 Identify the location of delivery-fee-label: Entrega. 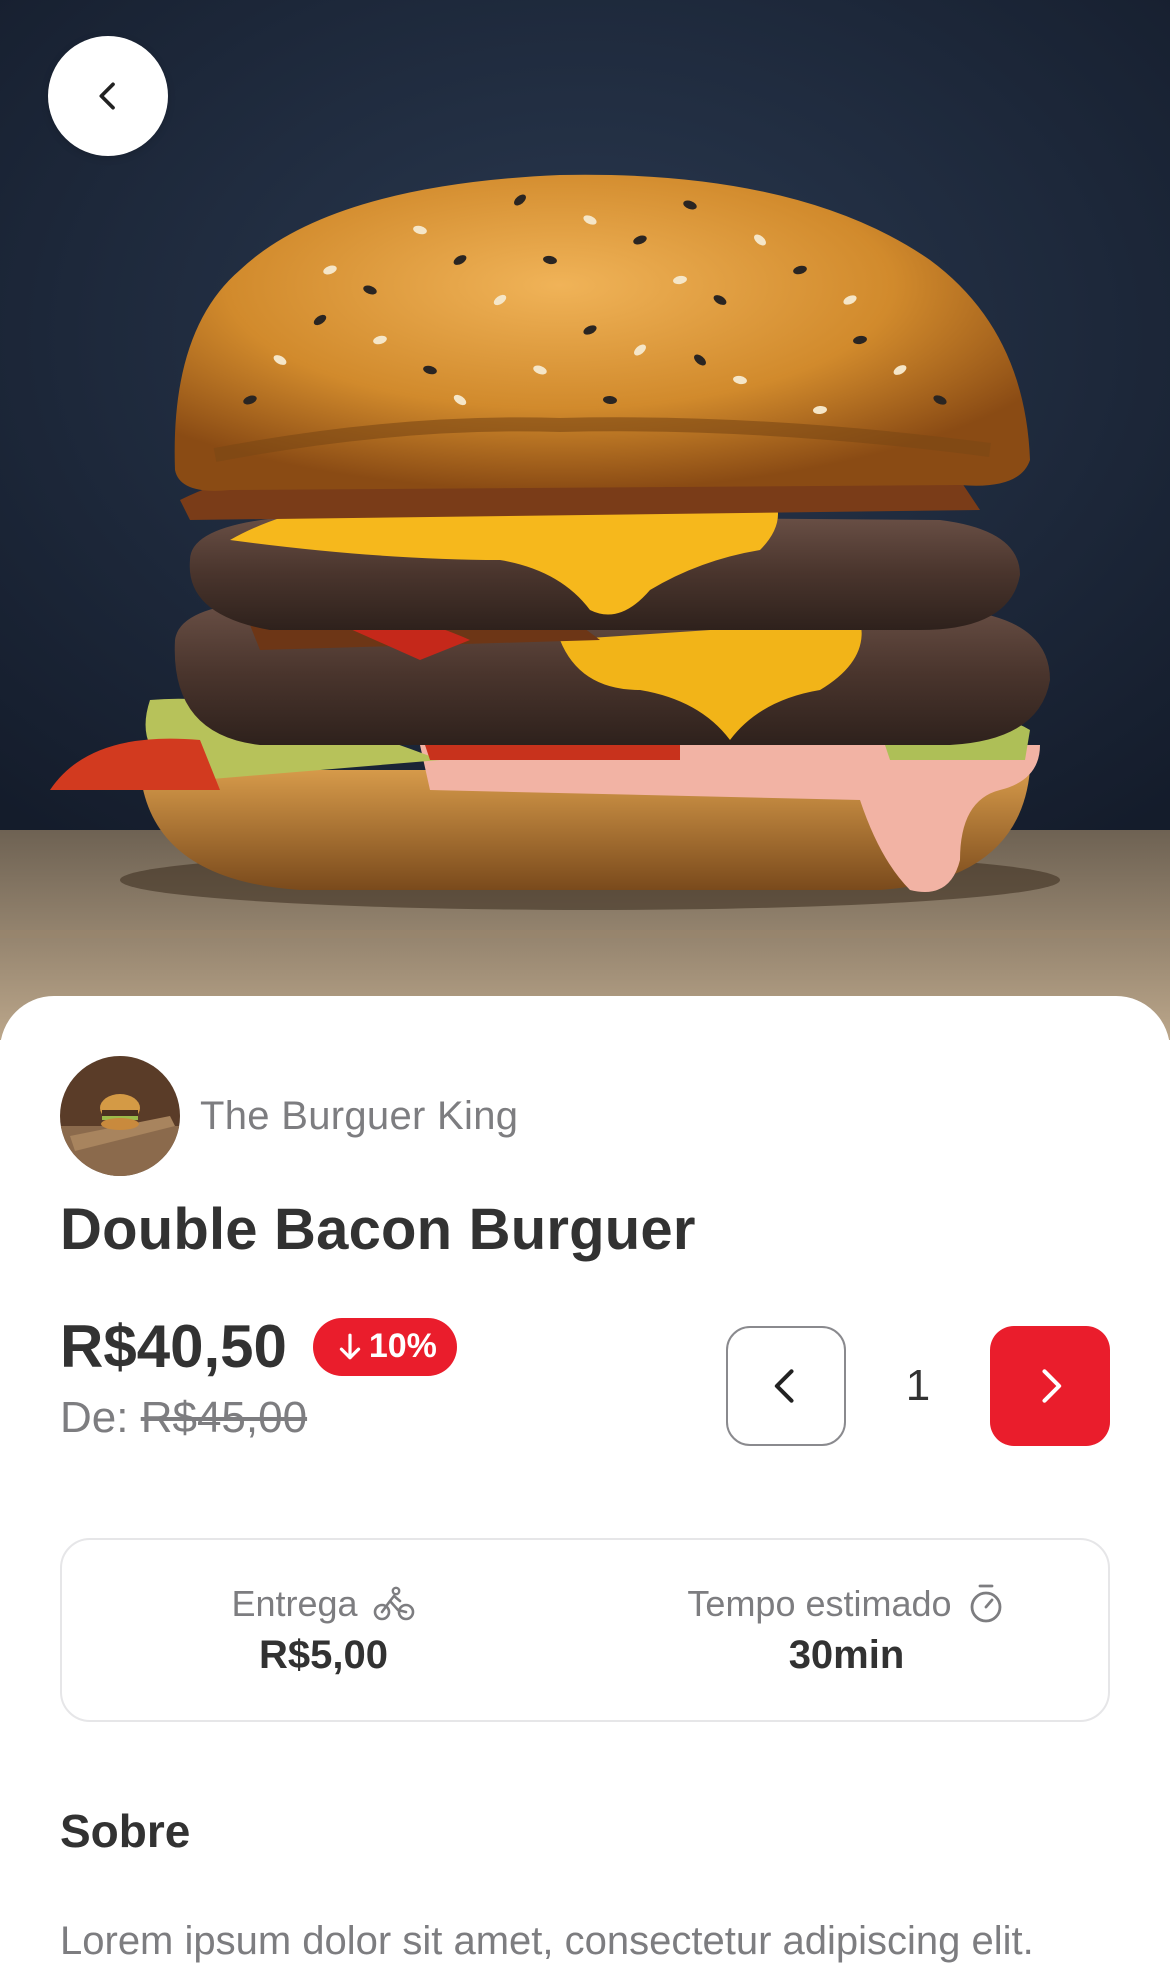
(294, 1603).